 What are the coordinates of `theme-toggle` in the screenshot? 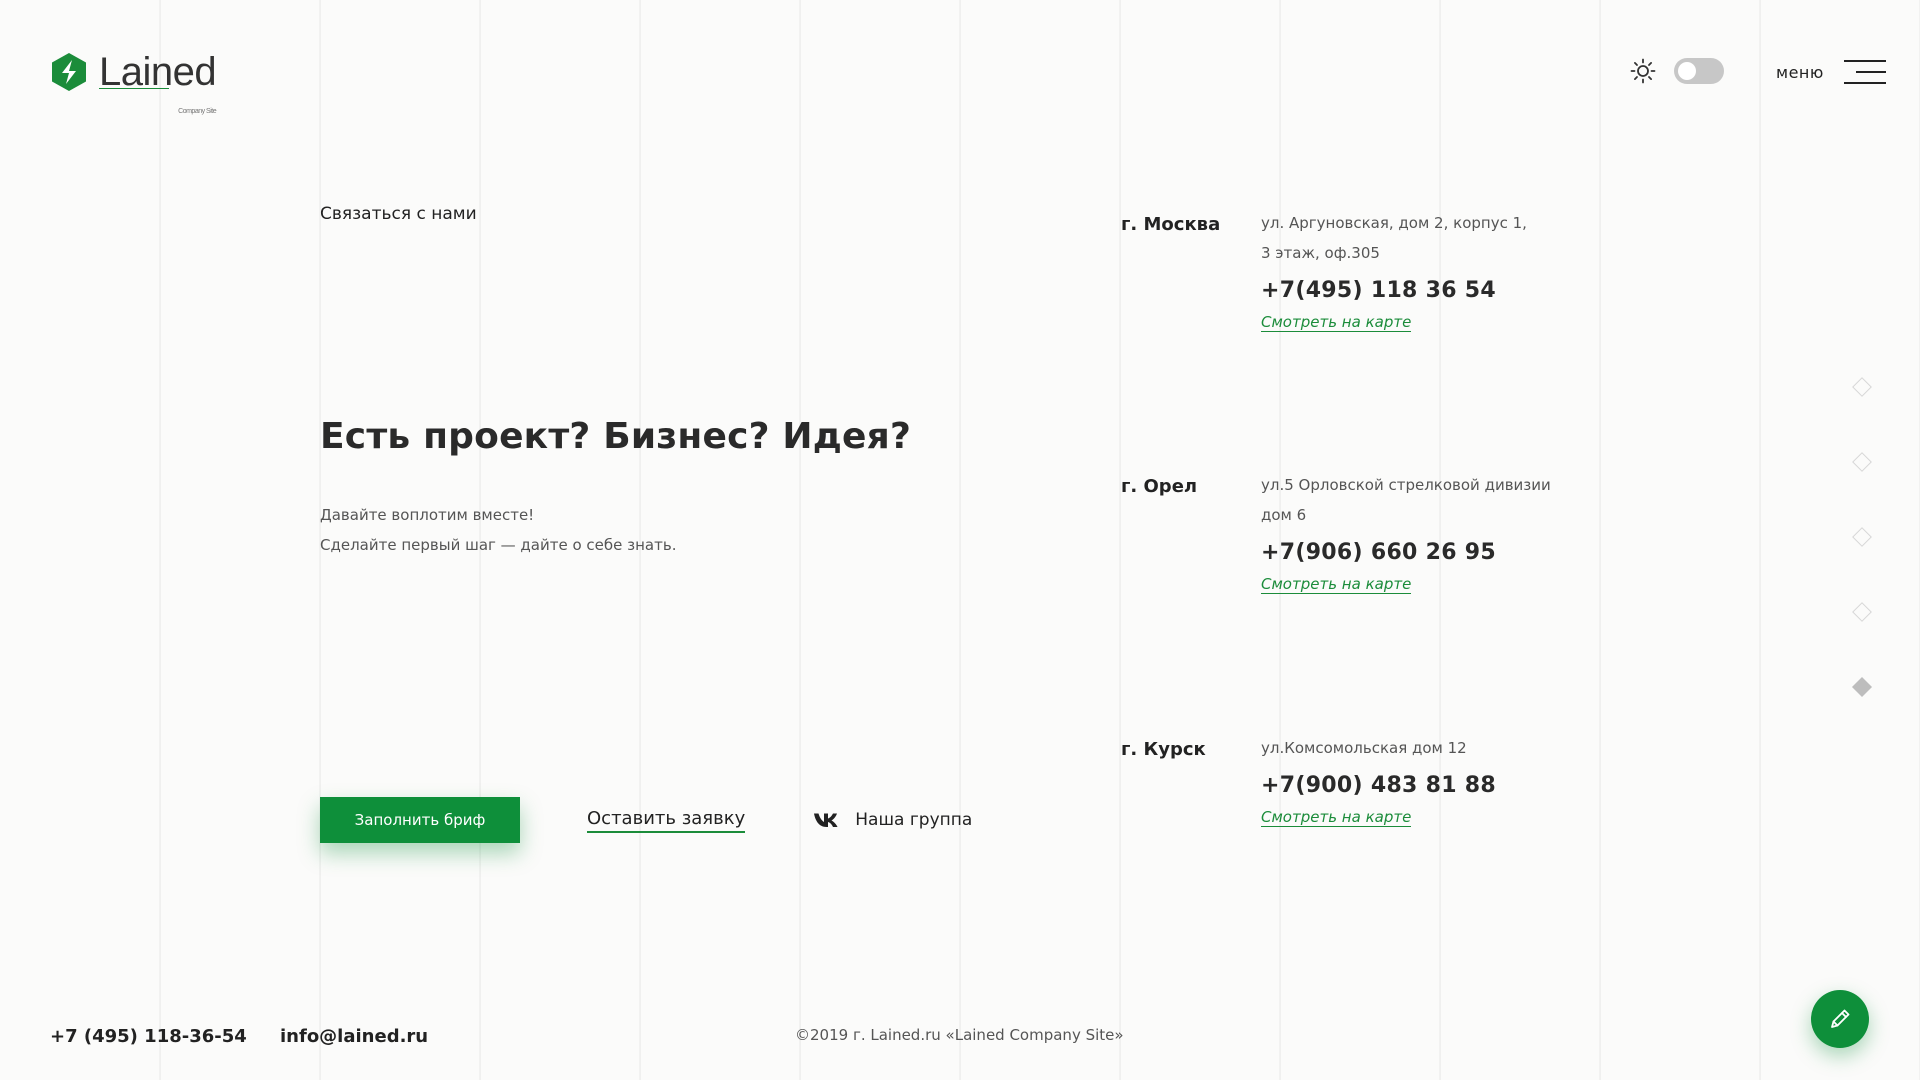 It's located at (1699, 71).